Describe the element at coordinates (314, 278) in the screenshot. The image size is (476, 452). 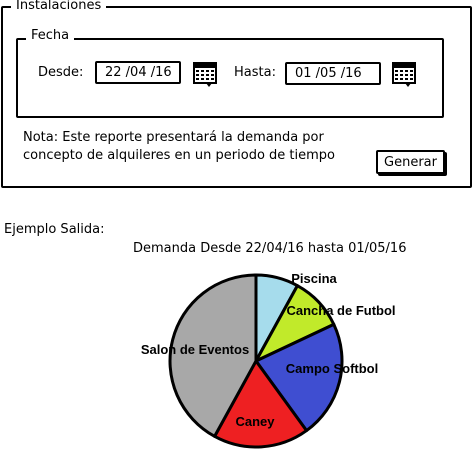
I see `pie-label-piscina: Piscina` at that location.